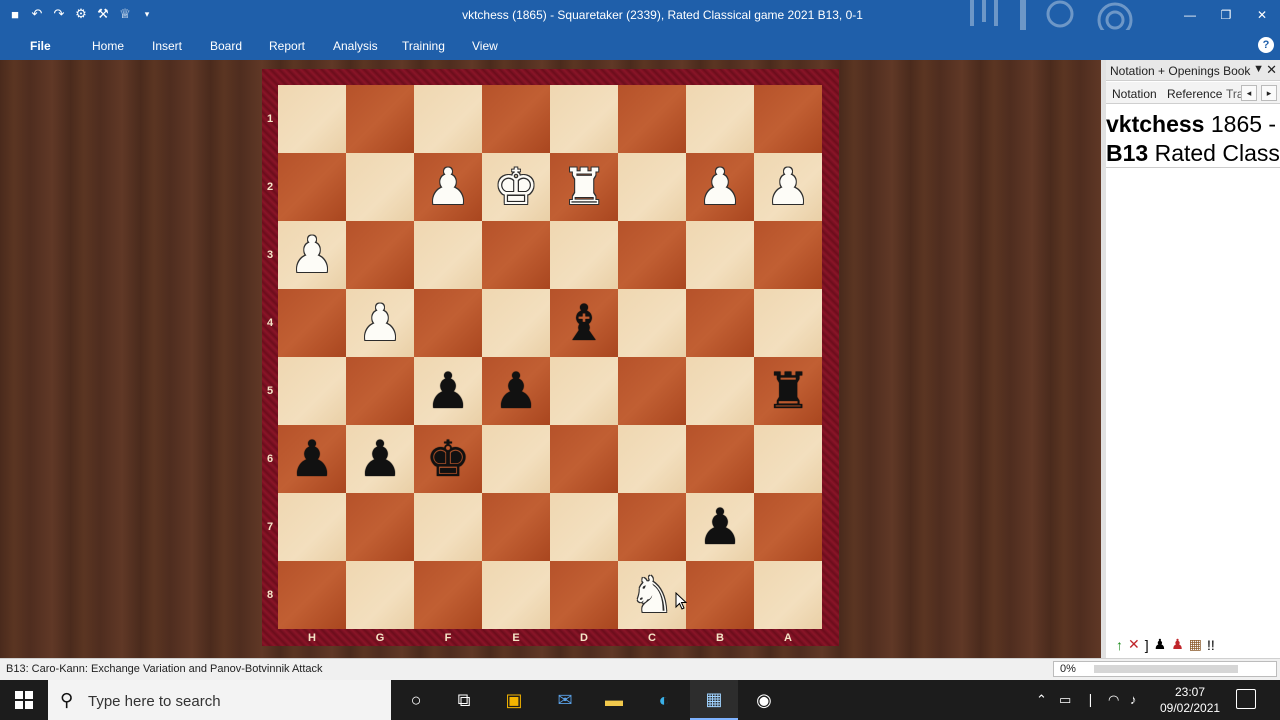 This screenshot has height=720, width=1280. What do you see at coordinates (1041, 700) in the screenshot?
I see `show-hidden-icons-icon: ⌃` at bounding box center [1041, 700].